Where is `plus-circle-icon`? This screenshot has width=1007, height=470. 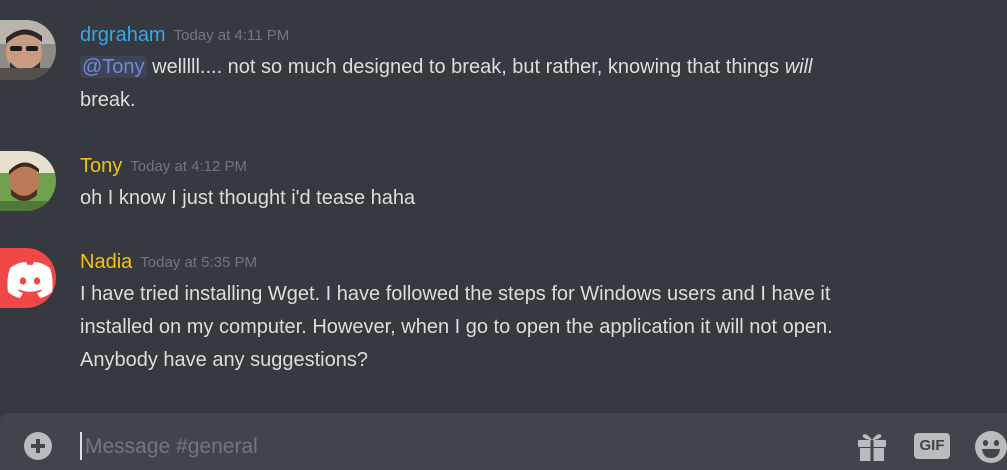 plus-circle-icon is located at coordinates (38, 446).